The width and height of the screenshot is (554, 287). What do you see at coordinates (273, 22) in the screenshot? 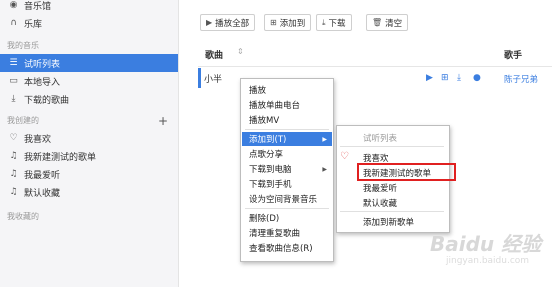
I see `add-box-icon: ⊞` at bounding box center [273, 22].